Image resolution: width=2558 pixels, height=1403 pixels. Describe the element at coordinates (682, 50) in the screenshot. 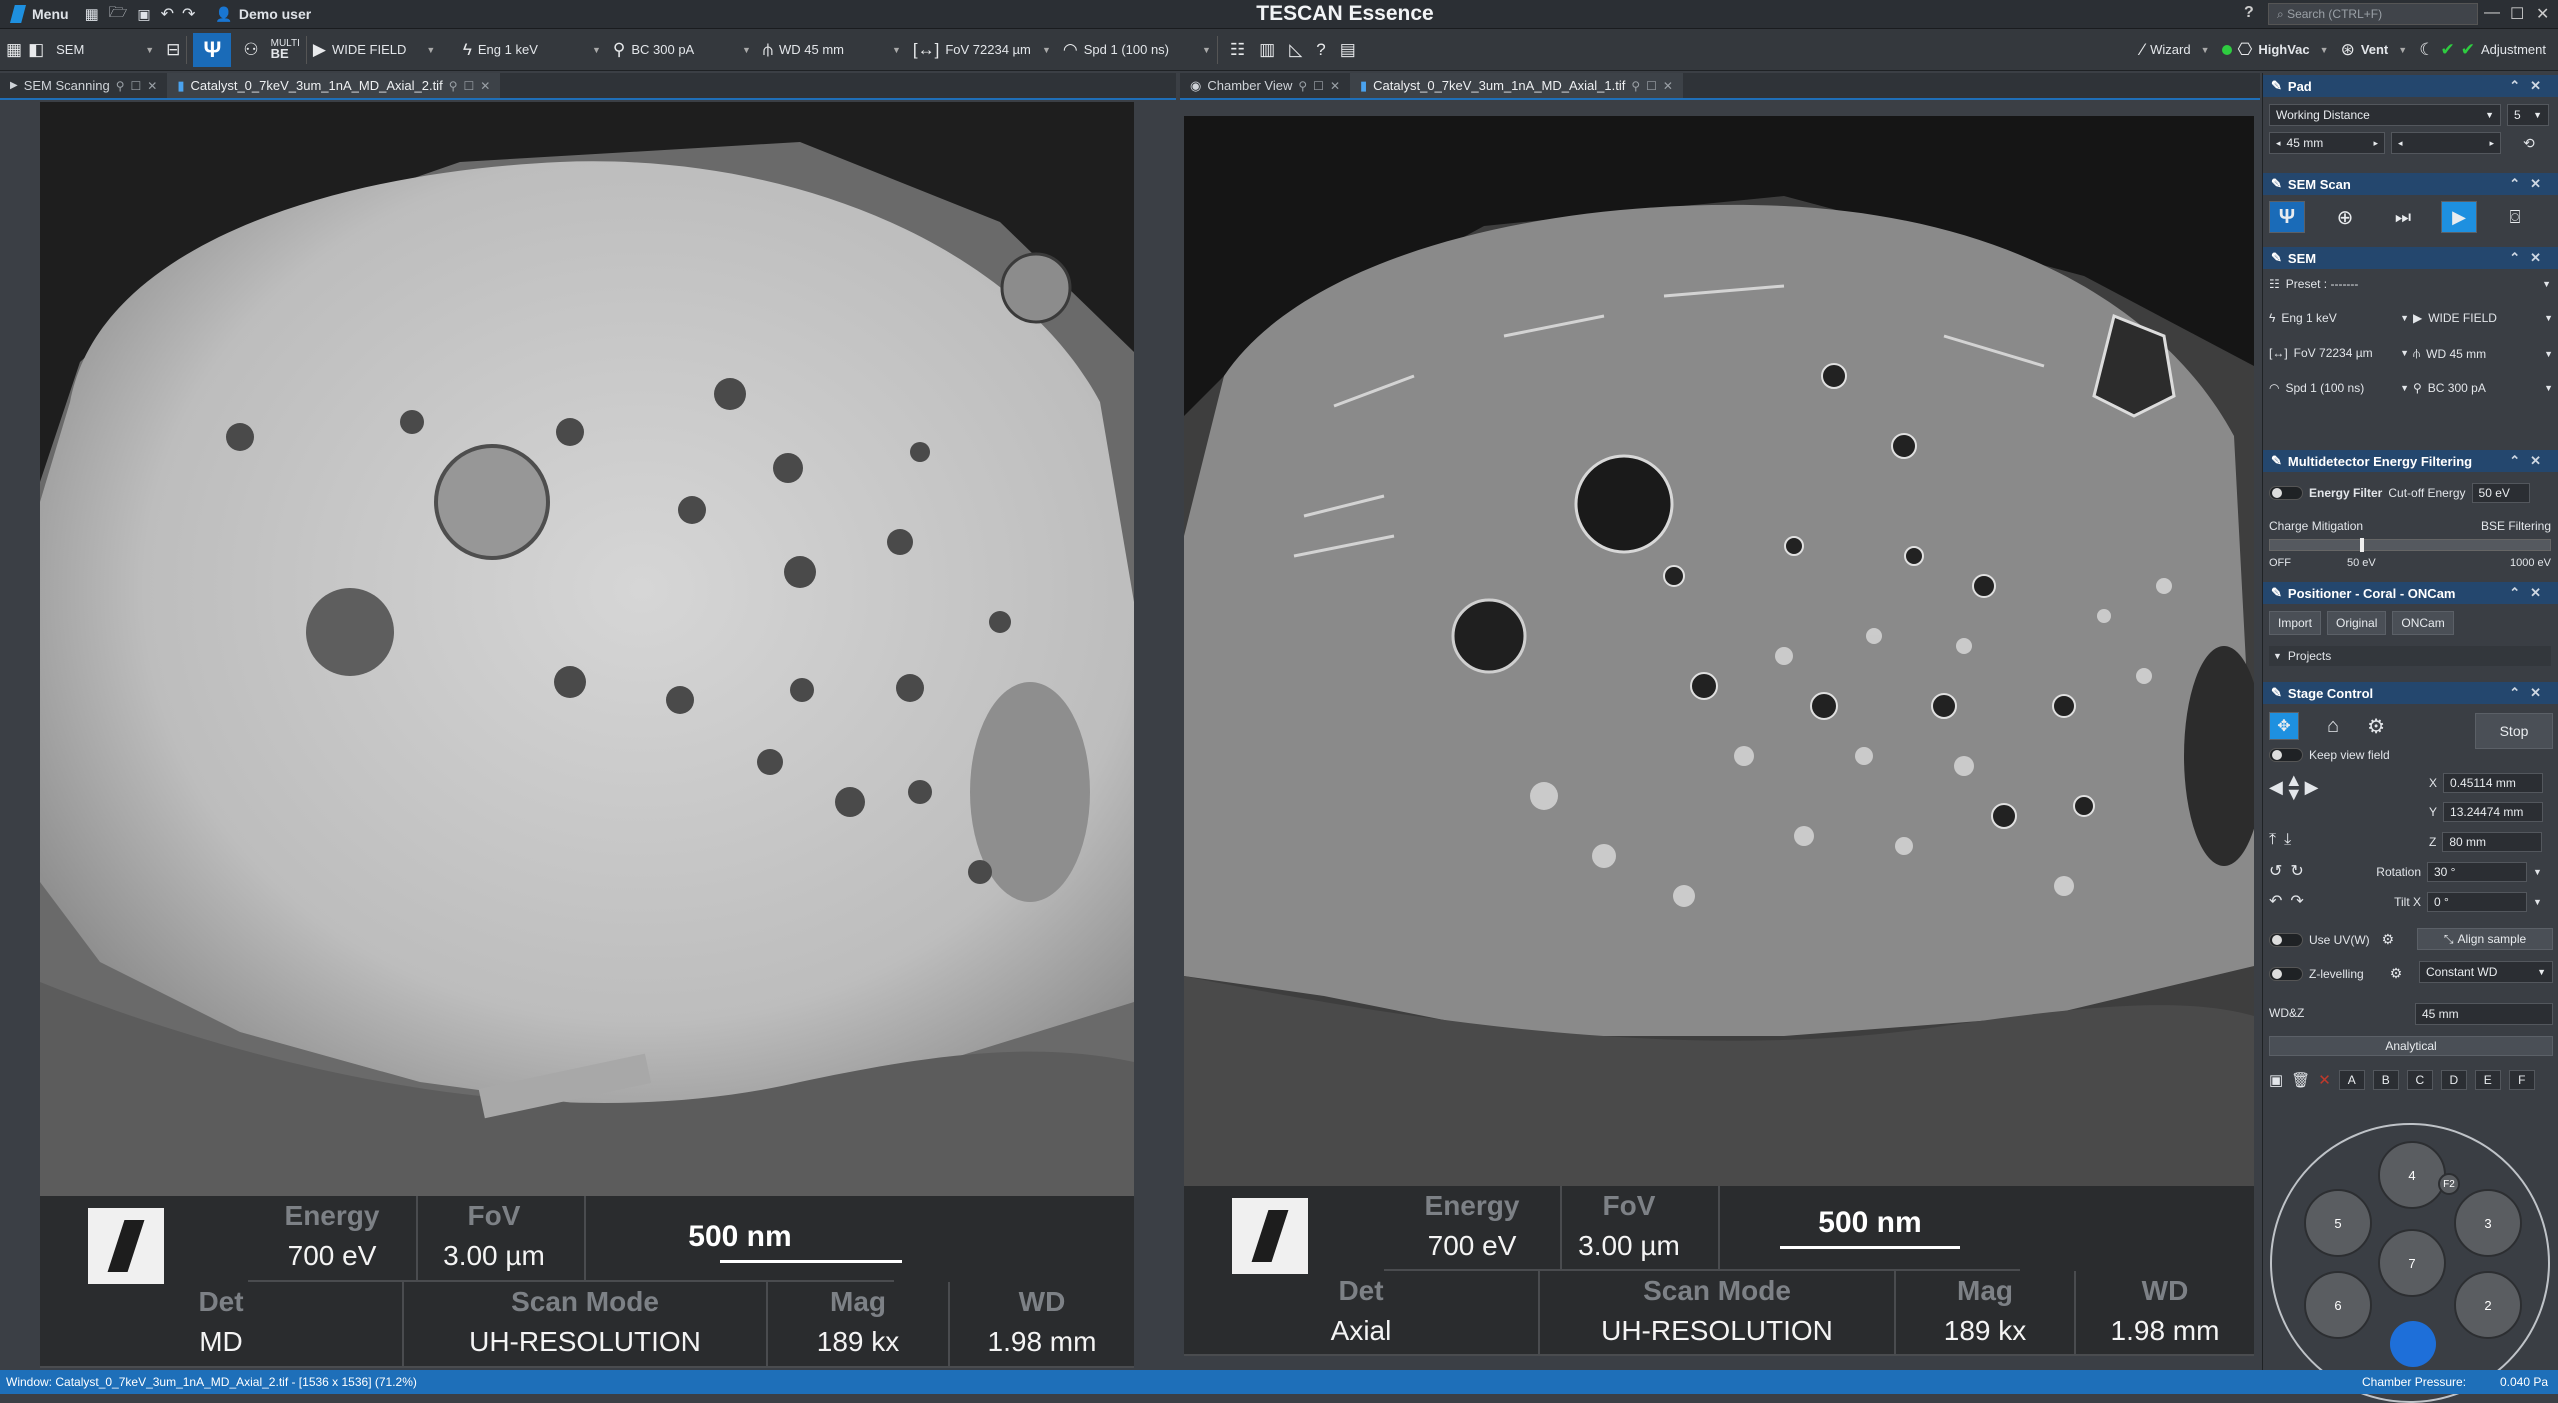

I see `beam-current-select: ⚲ BC 300 pA ▼` at that location.